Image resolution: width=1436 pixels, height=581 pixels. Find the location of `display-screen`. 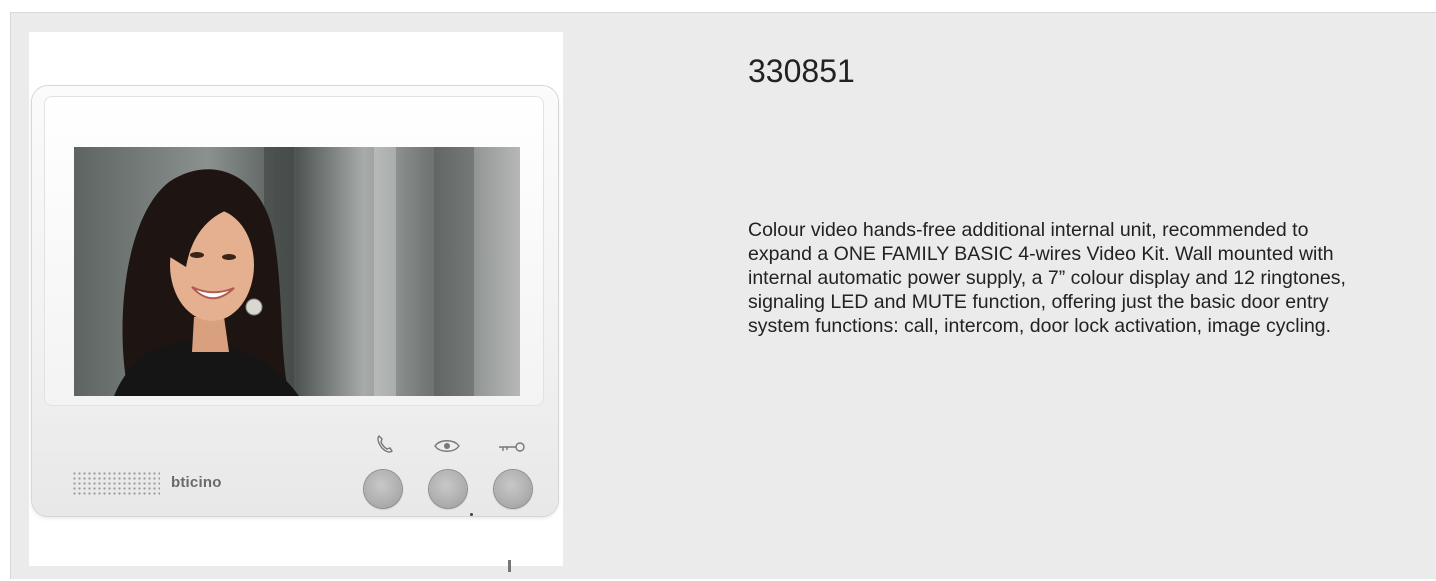

display-screen is located at coordinates (297, 271).